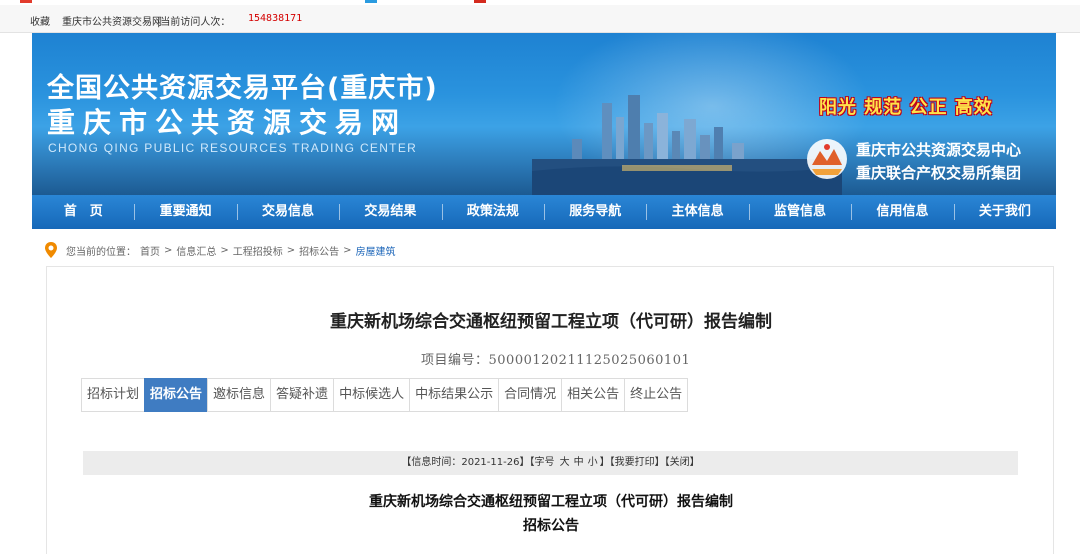  I want to click on breadcrumb-item-tender-notice: 招标公告, so click(319, 250).